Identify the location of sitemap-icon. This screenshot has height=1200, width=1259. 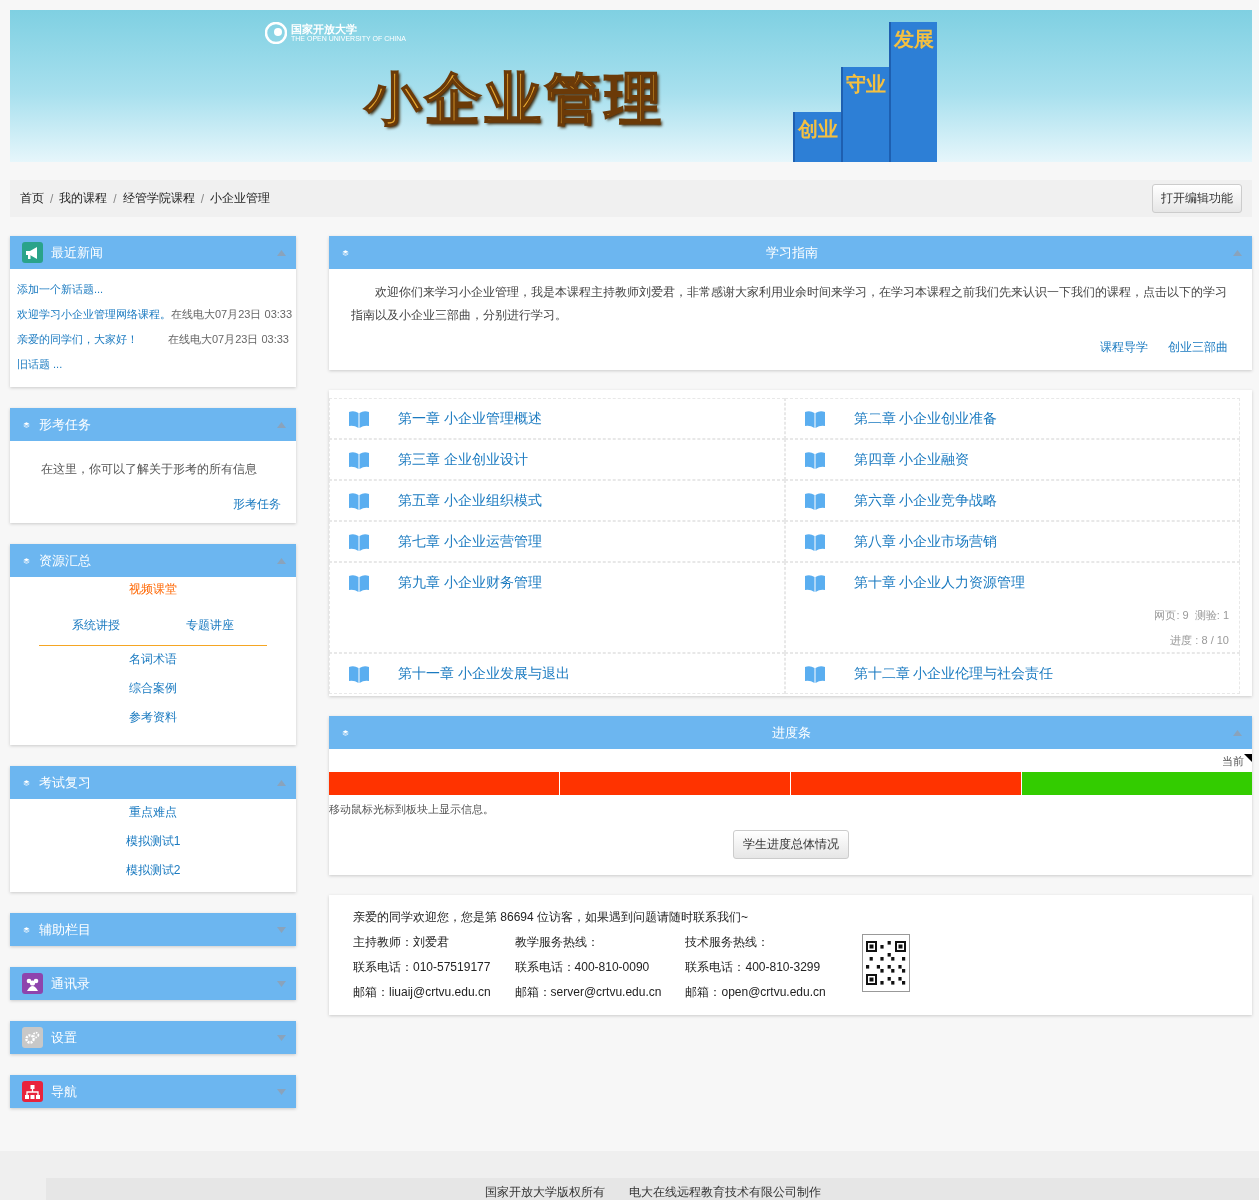
(32, 1091).